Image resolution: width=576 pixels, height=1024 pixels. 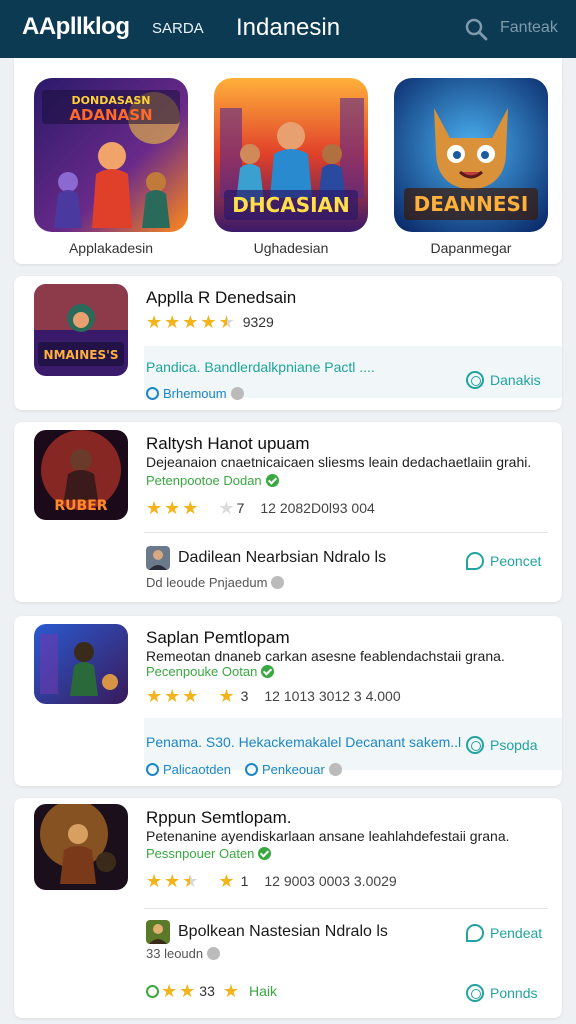 I want to click on star-empty-icon: ★, so click(x=226, y=508).